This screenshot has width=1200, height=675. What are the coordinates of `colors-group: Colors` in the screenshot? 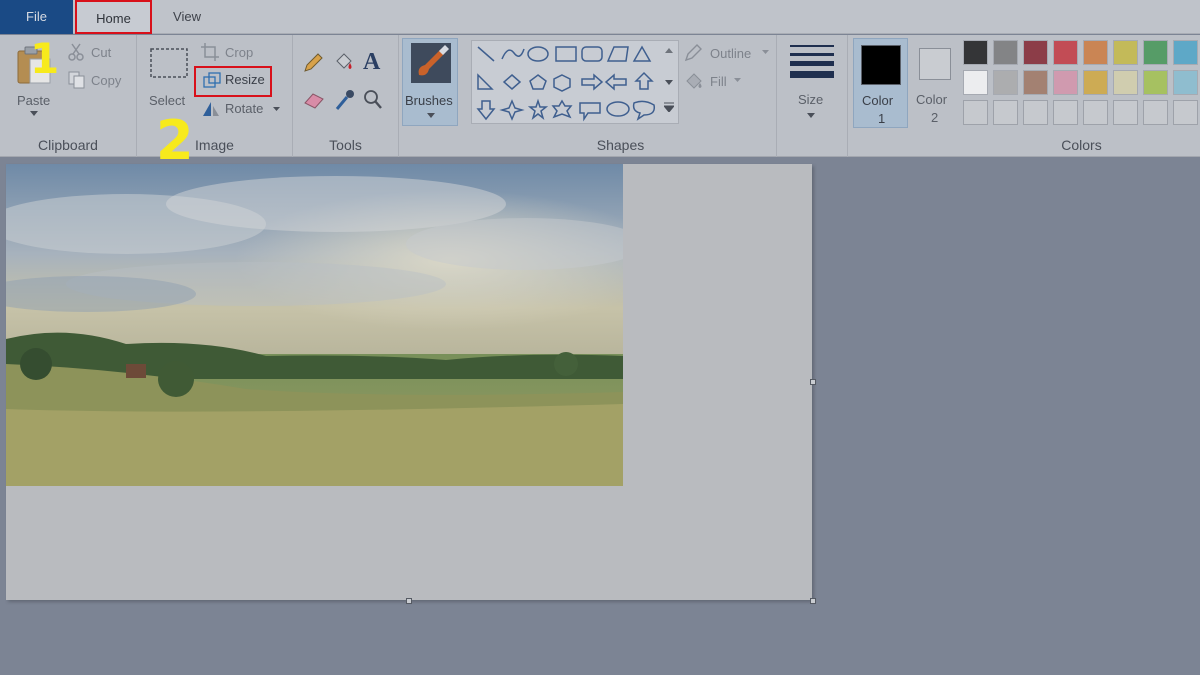 It's located at (1081, 96).